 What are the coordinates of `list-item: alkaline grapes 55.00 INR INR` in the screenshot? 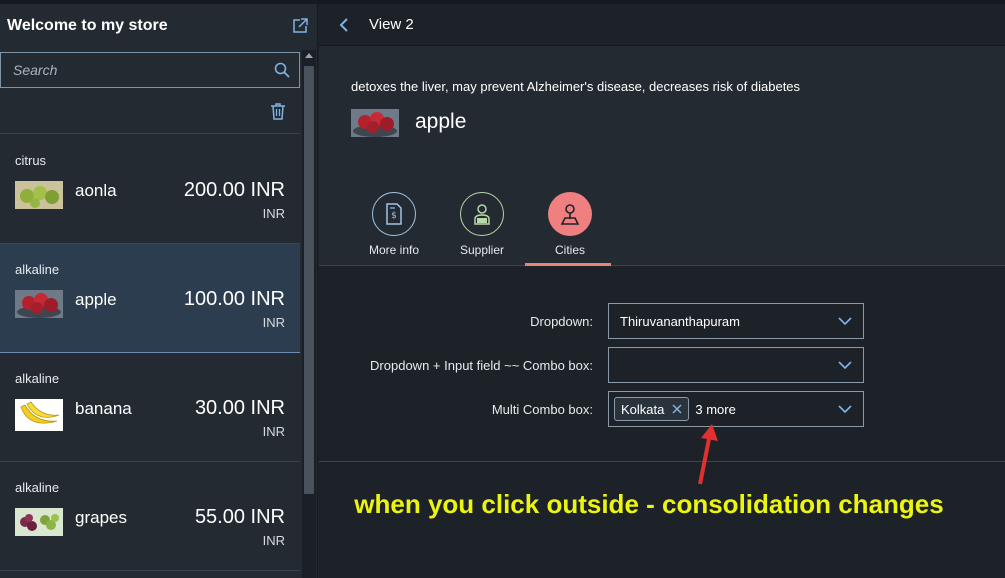 It's located at (150, 516).